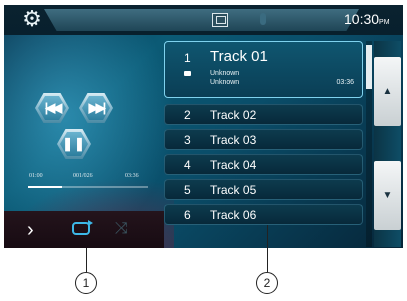 The image size is (407, 301). Describe the element at coordinates (263, 69) in the screenshot. I see `track-row-1: 1 Track 01 Unknown Unknown 03:36` at that location.